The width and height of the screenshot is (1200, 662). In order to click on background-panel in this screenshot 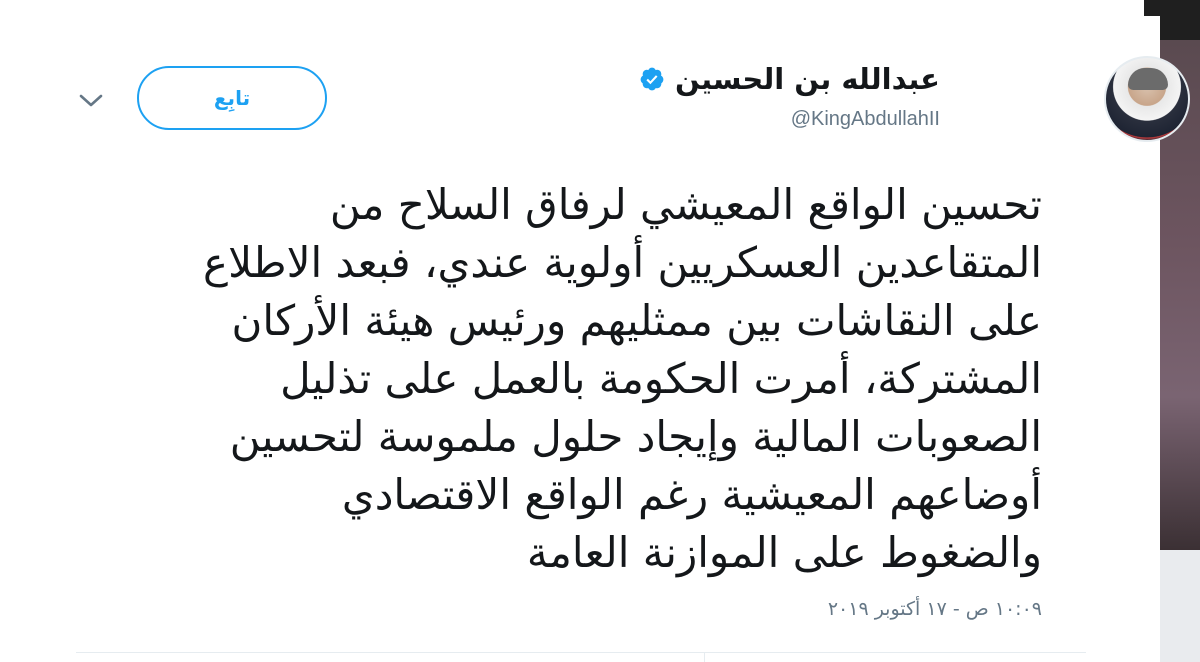, I will do `click(1180, 606)`.